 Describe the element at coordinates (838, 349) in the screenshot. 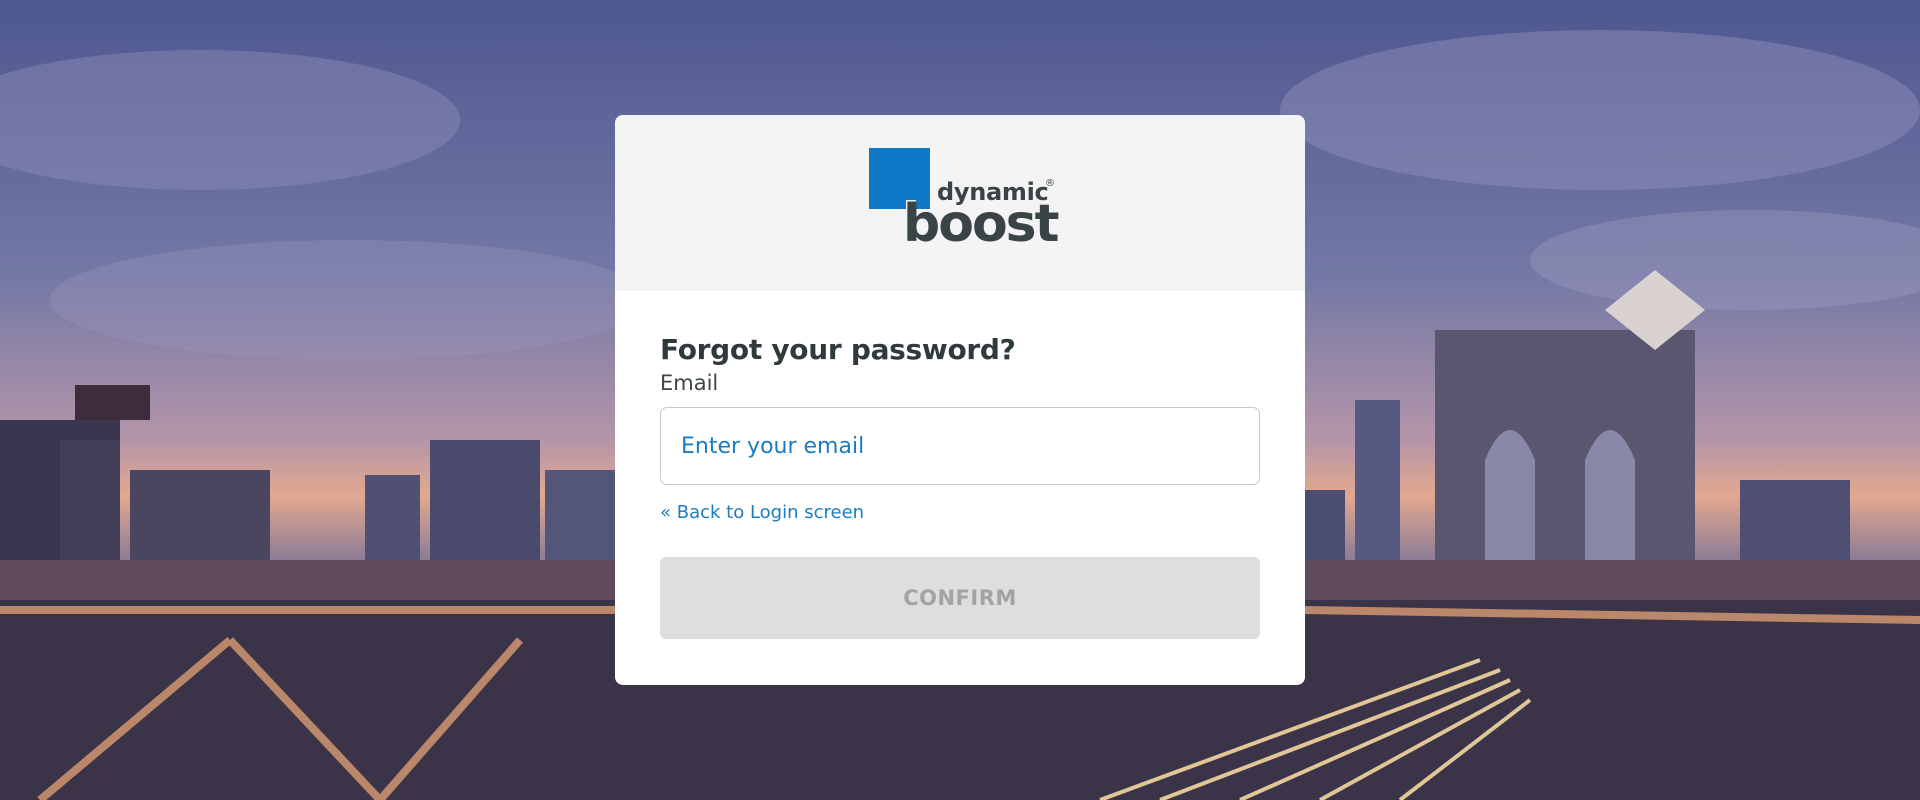

I see `page-title: Forgot your password?` at that location.